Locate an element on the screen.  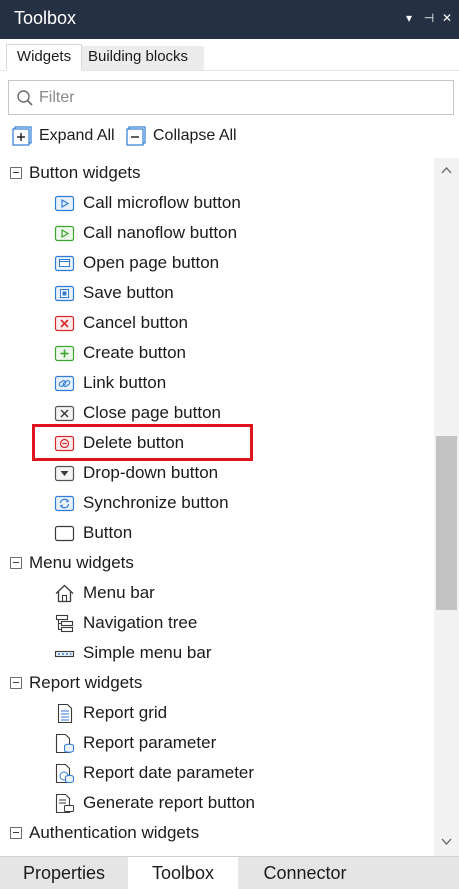
expand-all-button: Expand All is located at coordinates (64, 136).